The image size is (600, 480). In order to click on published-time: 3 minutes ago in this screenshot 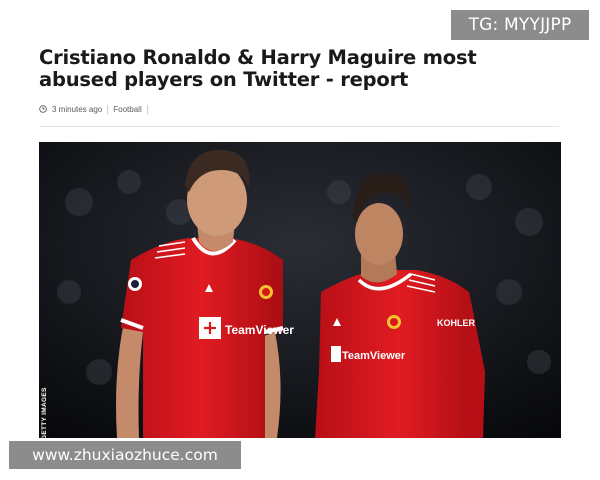, I will do `click(77, 109)`.